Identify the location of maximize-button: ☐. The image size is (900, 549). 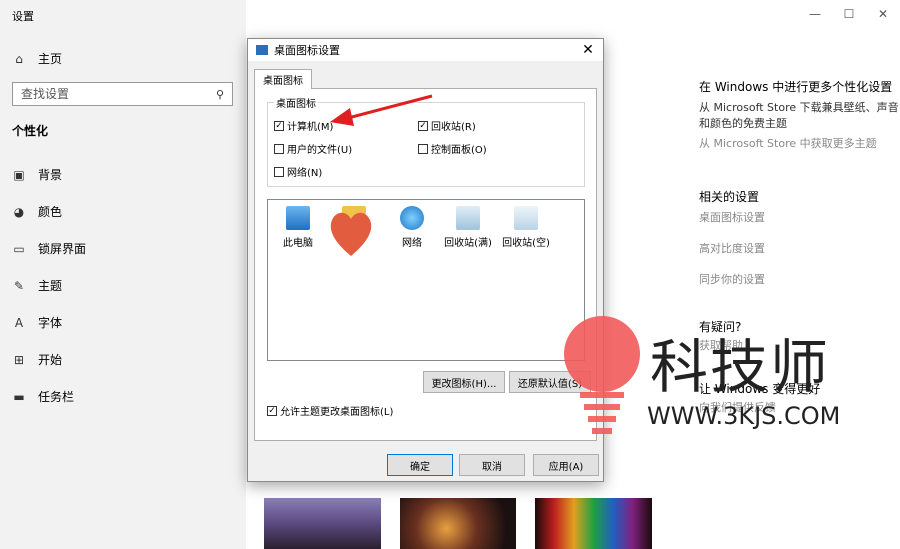
(849, 14).